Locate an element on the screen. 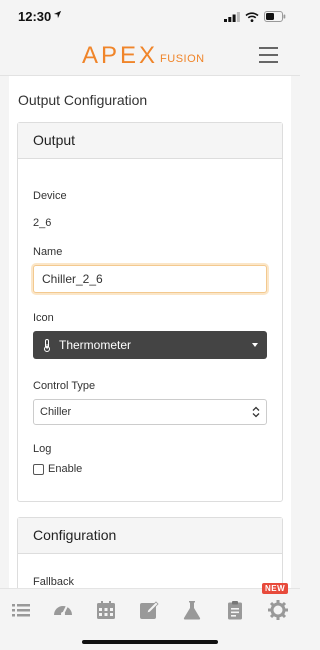 The image size is (320, 650). chevron-updown-icon is located at coordinates (256, 412).